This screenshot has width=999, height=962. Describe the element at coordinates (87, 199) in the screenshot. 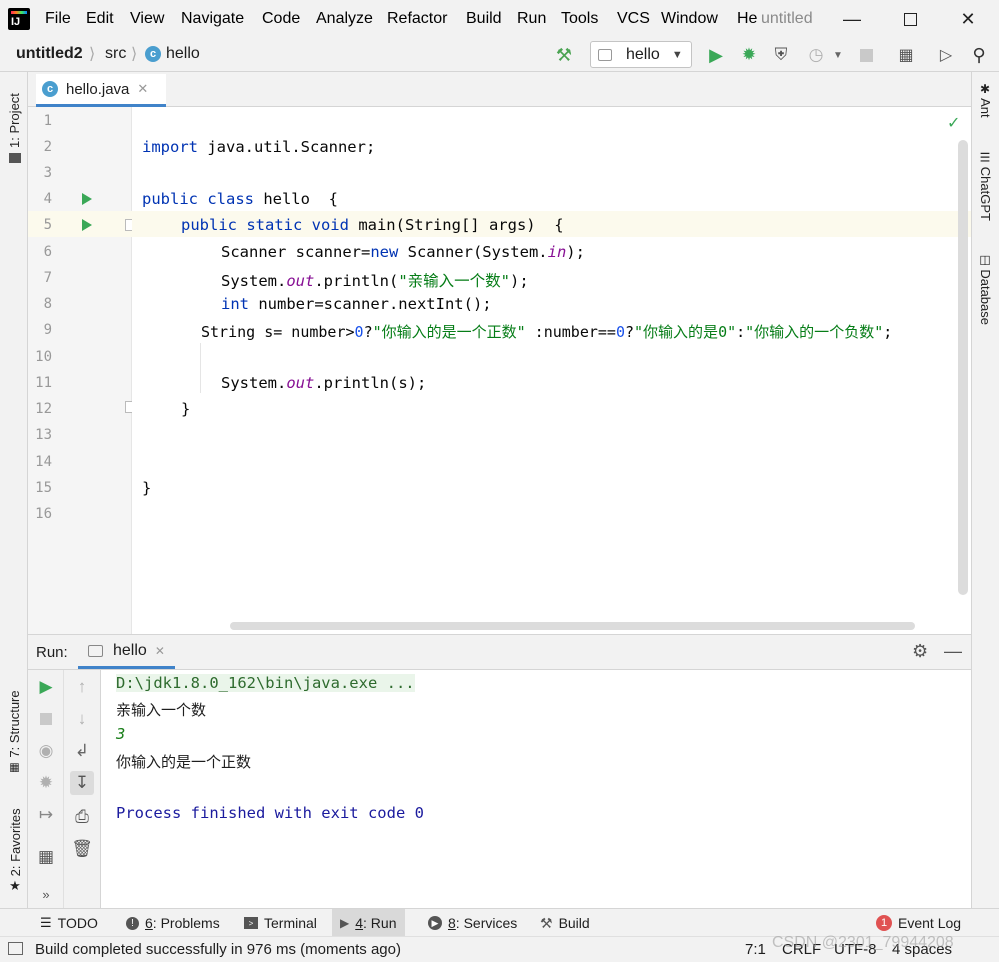

I see `run-class-gutter-icon` at that location.